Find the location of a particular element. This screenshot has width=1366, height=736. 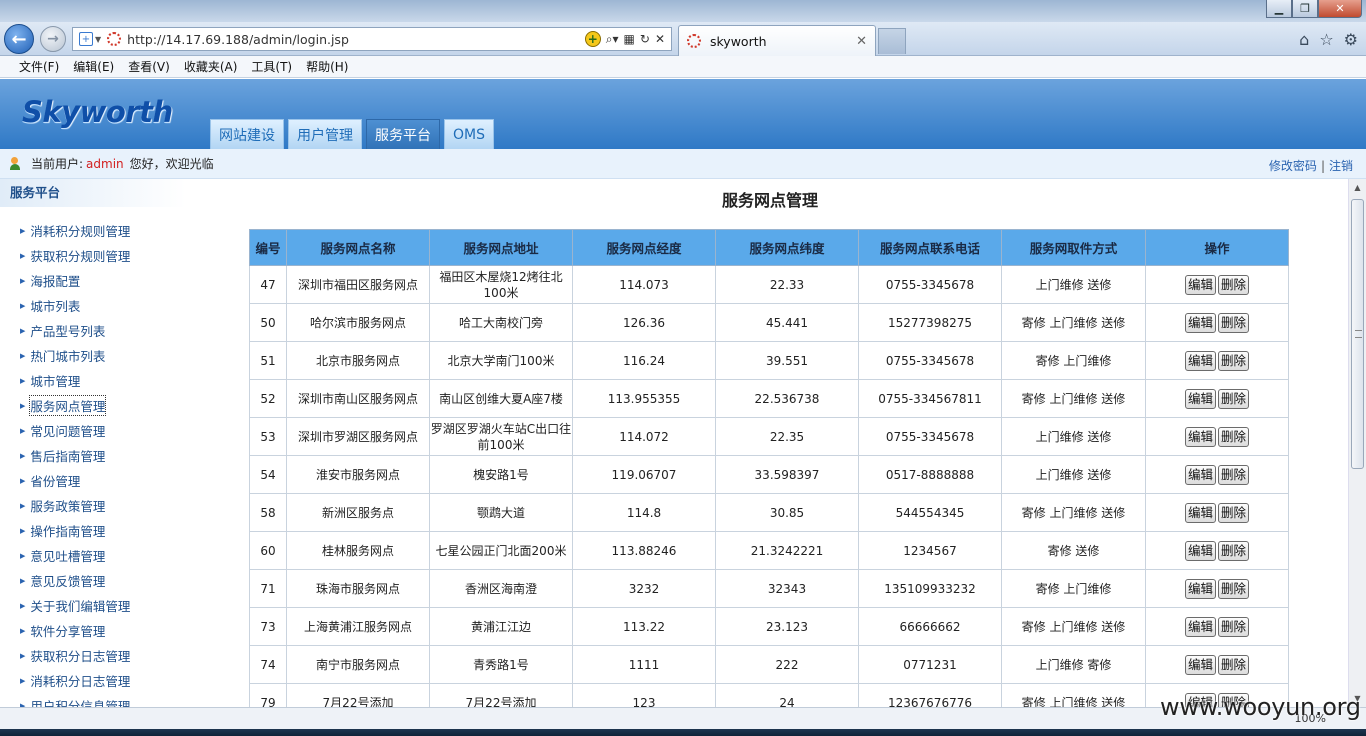

stop-icon: ✕ is located at coordinates (660, 39).